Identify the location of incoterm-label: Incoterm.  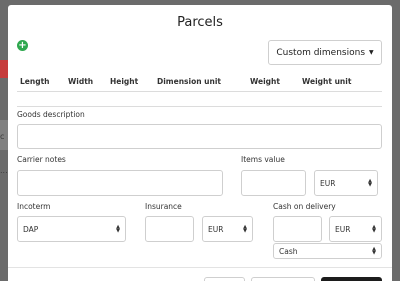
(34, 206).